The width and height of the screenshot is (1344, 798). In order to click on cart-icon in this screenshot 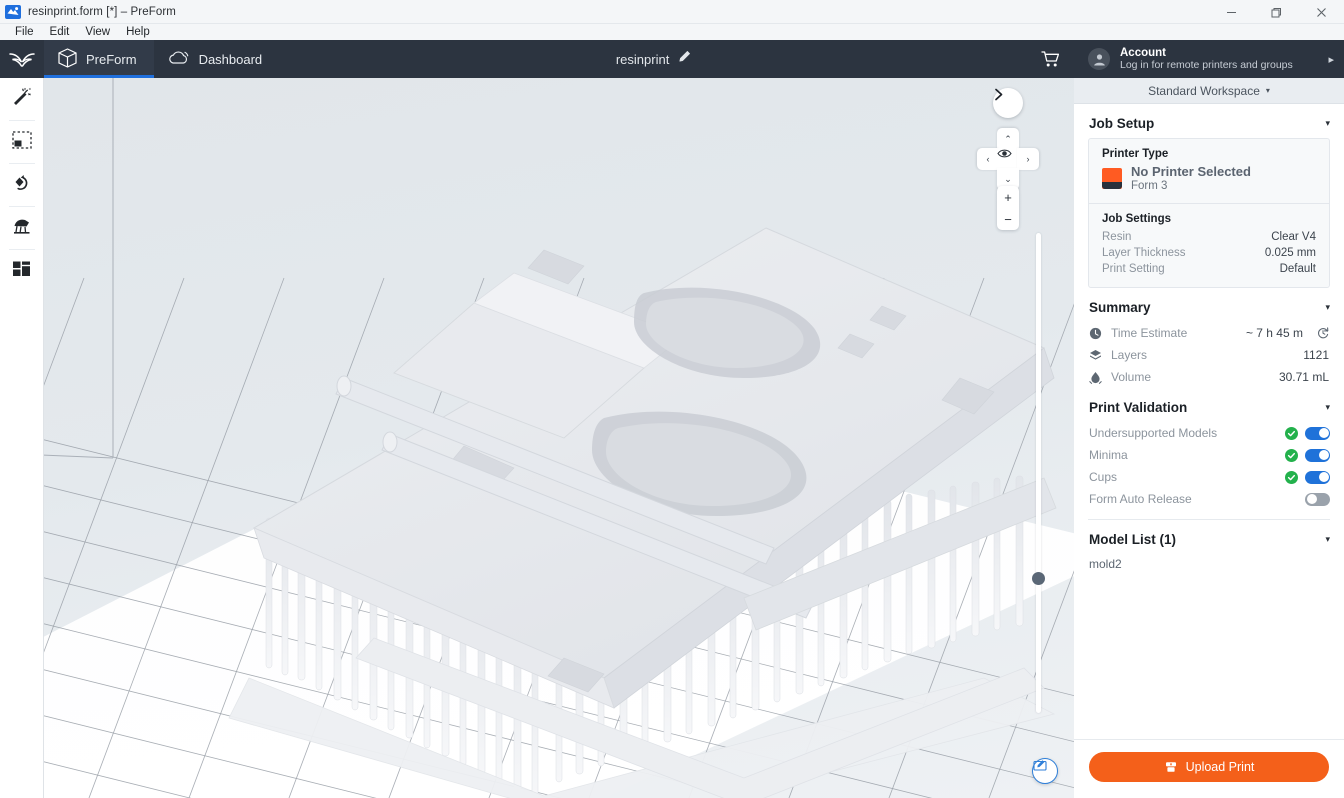, I will do `click(1051, 59)`.